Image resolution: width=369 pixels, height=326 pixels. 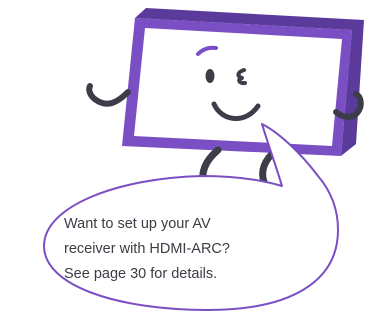 I want to click on left-arm, so click(x=108, y=95).